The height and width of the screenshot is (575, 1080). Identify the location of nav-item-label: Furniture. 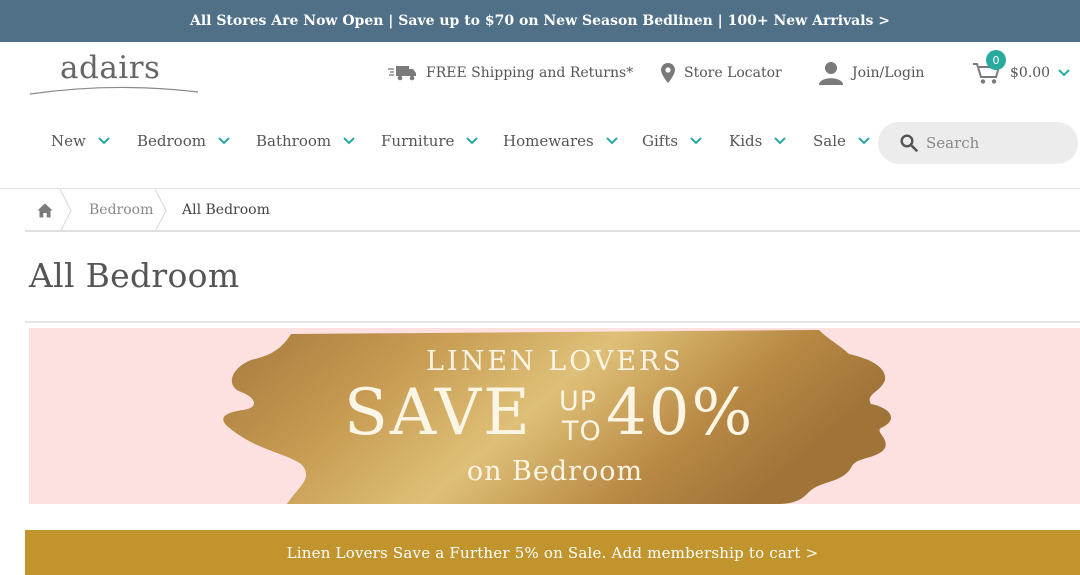
(418, 141).